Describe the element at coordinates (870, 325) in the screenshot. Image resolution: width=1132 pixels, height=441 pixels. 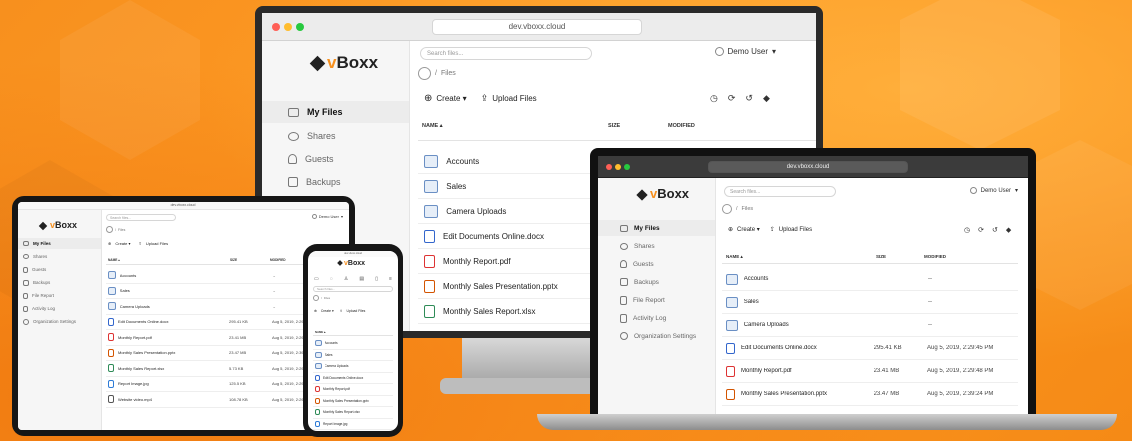
I see `file-row: Camera Uploads --` at that location.